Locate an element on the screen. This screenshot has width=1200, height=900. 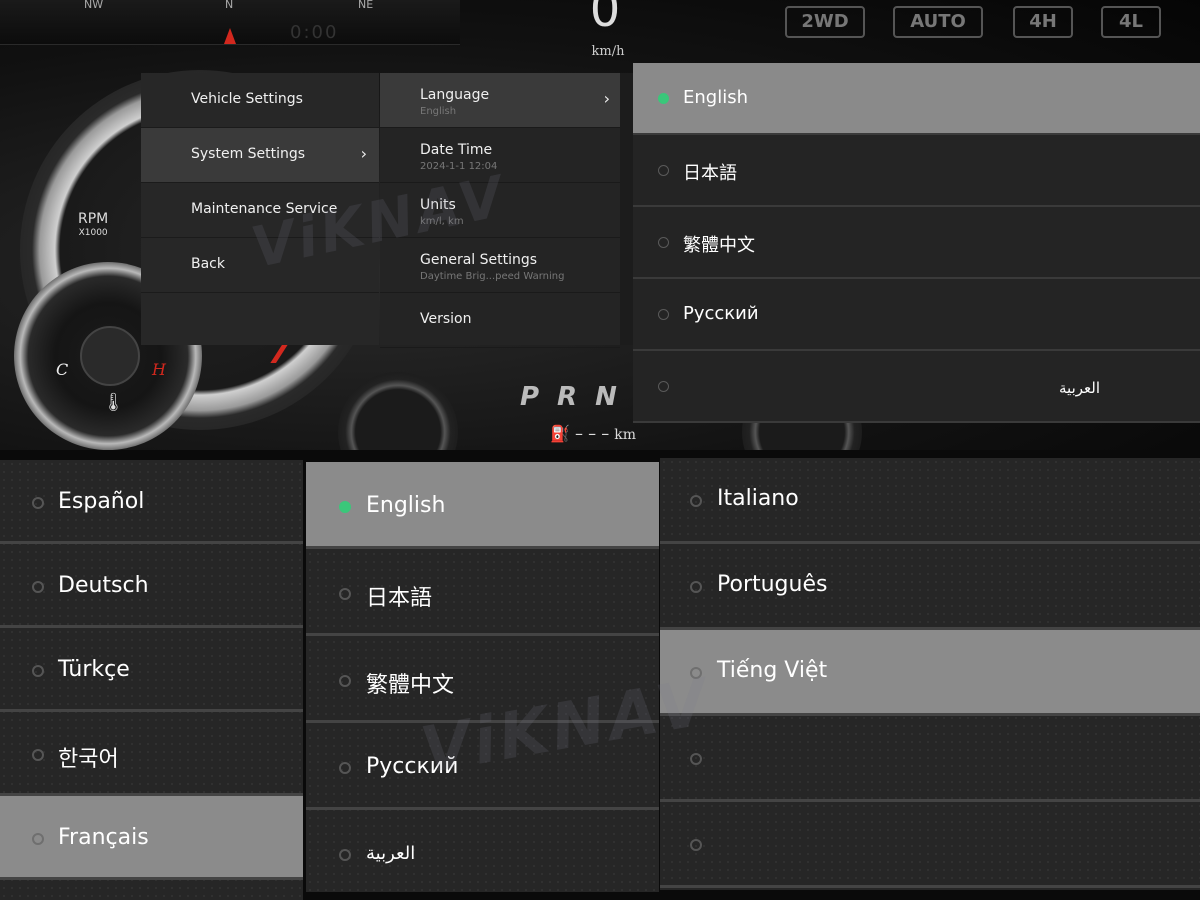
submenu-item-units: Units km/l, km is located at coordinates (500, 210).